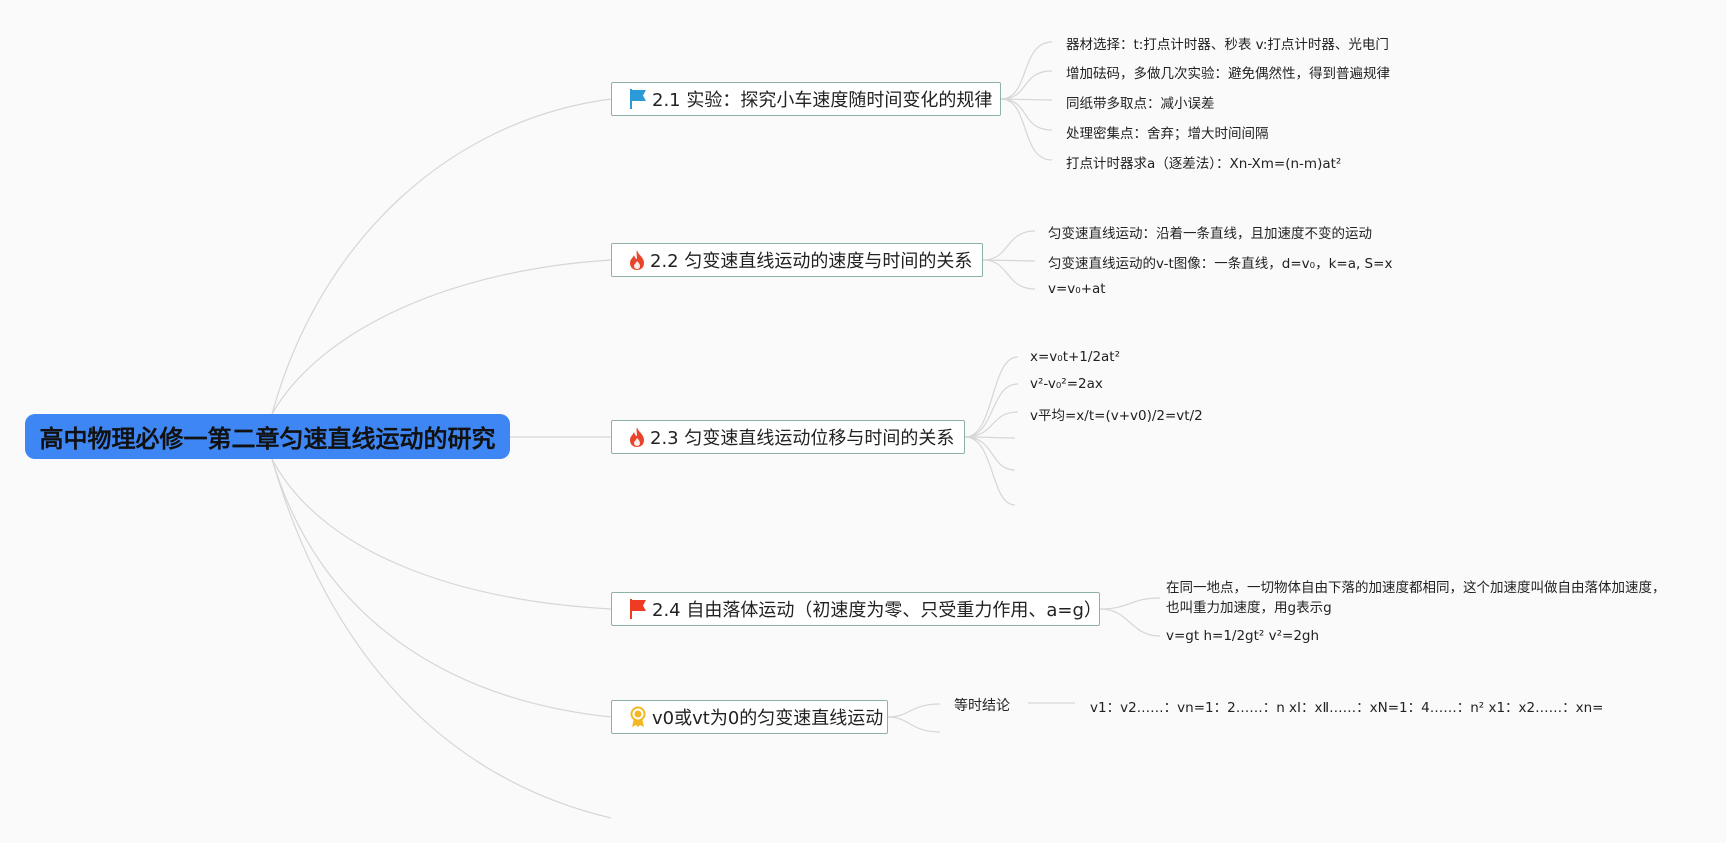 This screenshot has height=843, width=1726. Describe the element at coordinates (638, 717) in the screenshot. I see `award-medal-icon` at that location.